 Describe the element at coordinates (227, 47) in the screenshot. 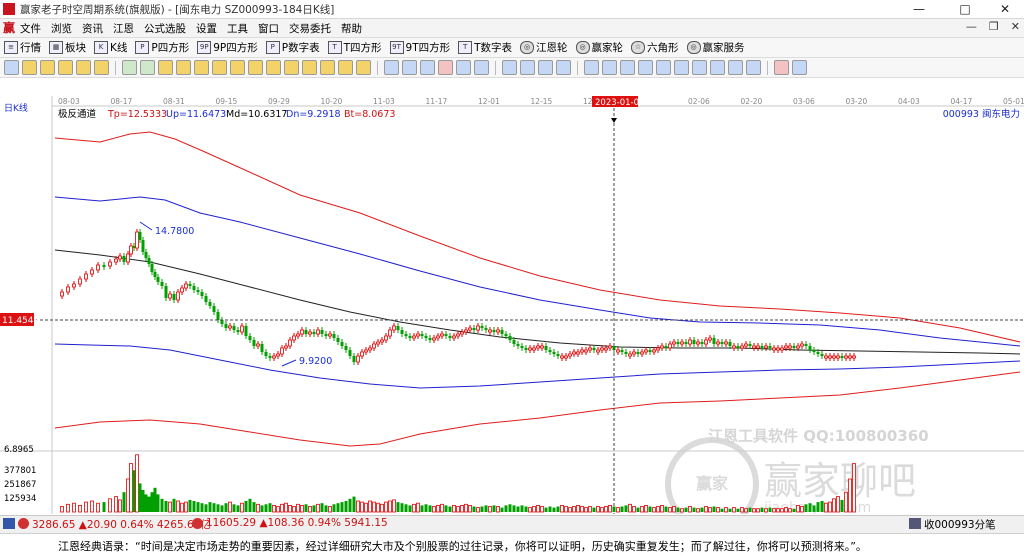

I see `toolbar-item: 9P 9P四方形` at that location.